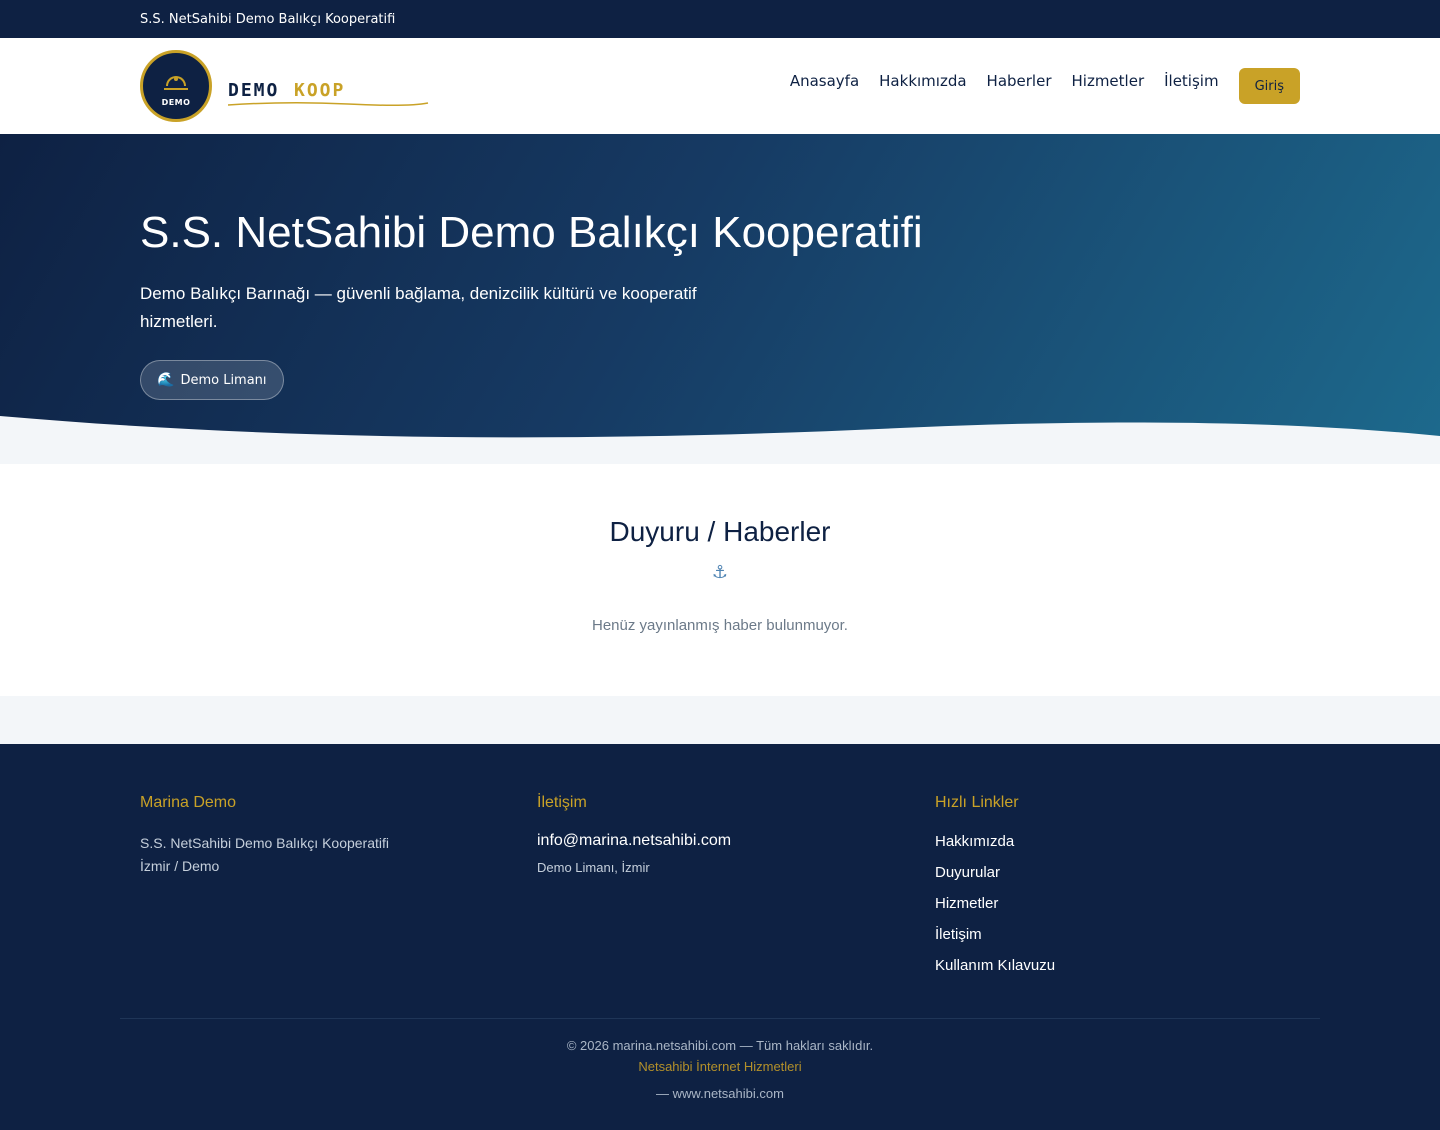 This screenshot has height=1130, width=1440. I want to click on footer-site: — www.netsahibi.com, so click(720, 1093).